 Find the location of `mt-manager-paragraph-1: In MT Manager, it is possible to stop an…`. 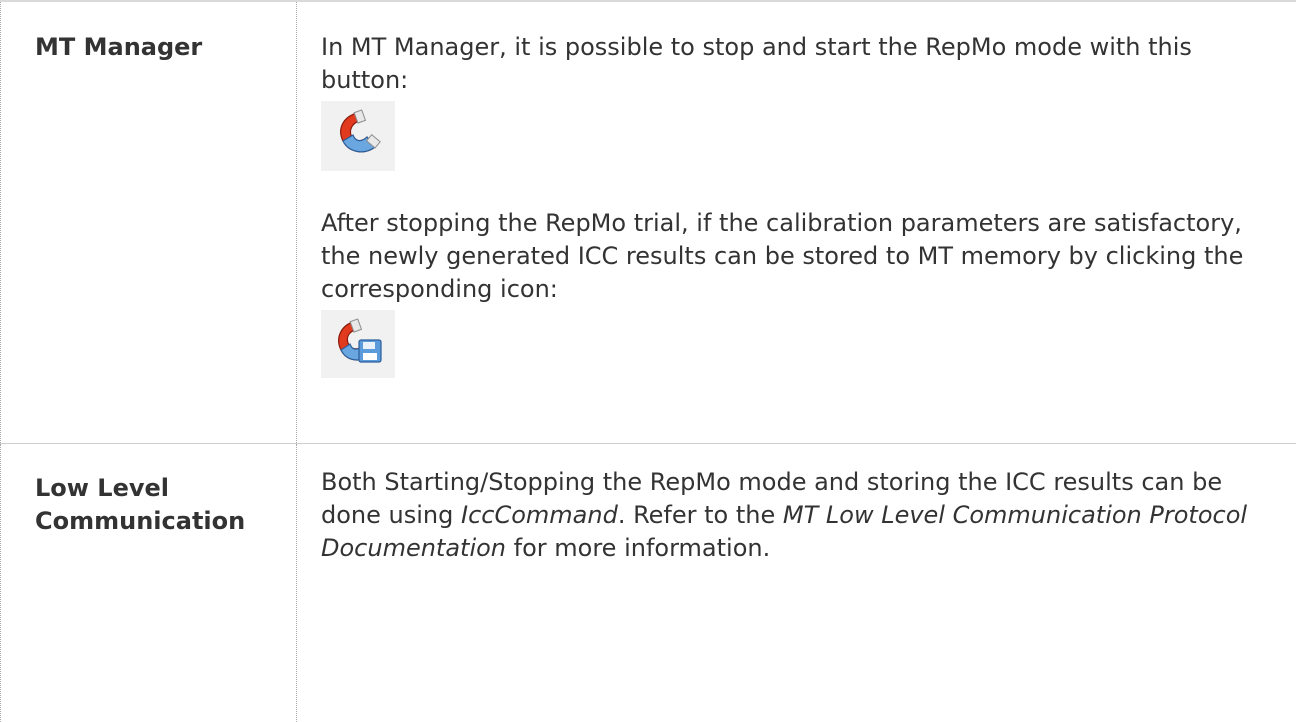

mt-manager-paragraph-1: In MT Manager, it is possible to stop an… is located at coordinates (798, 64).